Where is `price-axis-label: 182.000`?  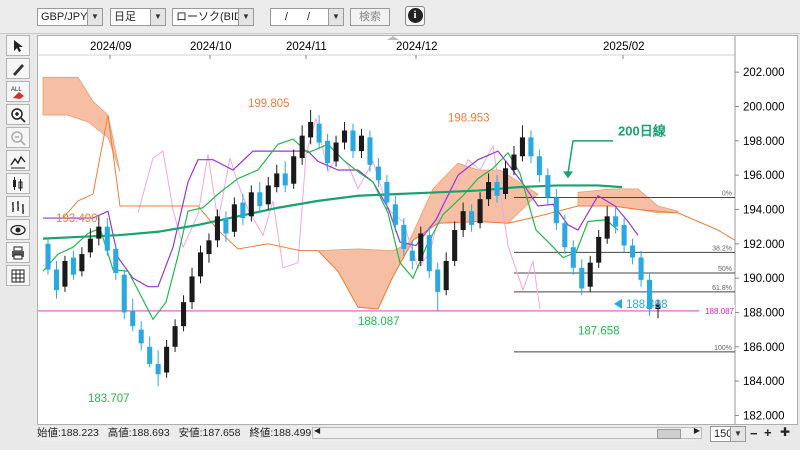 price-axis-label: 182.000 is located at coordinates (764, 416).